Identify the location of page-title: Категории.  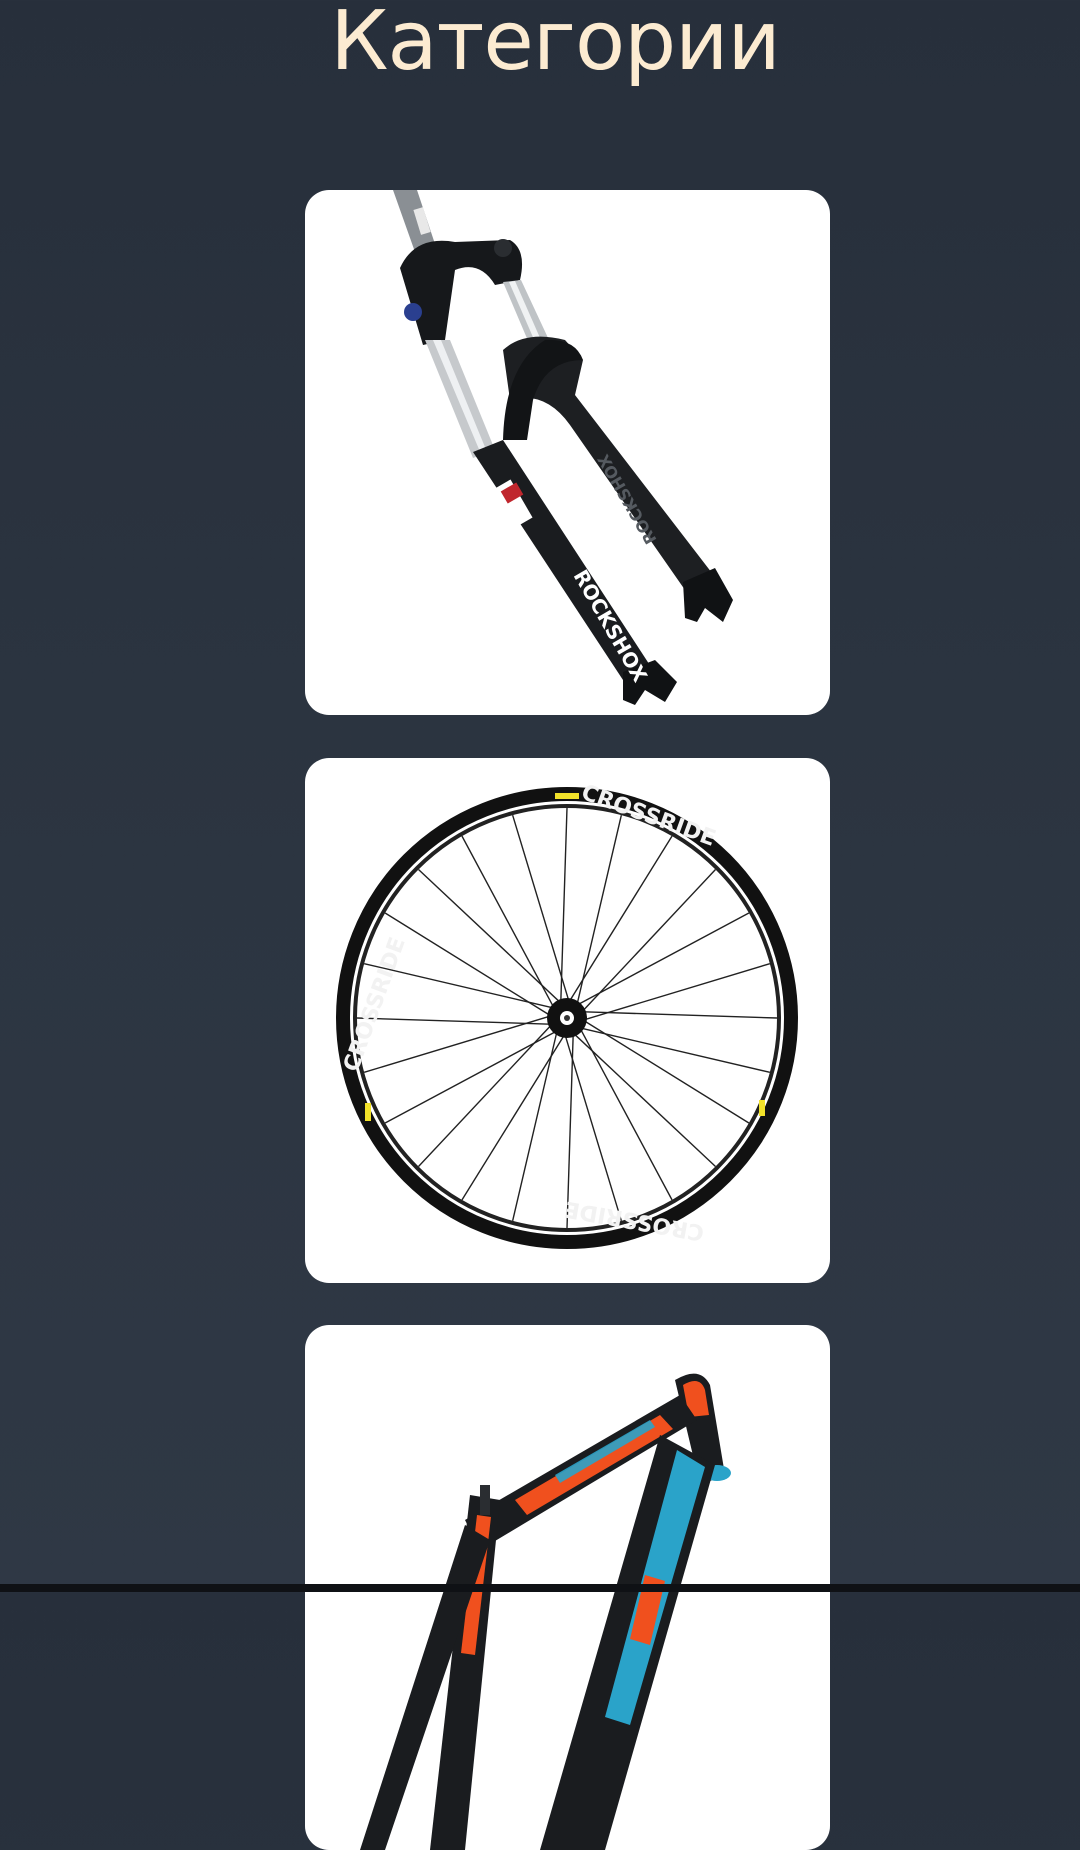
(555, 44).